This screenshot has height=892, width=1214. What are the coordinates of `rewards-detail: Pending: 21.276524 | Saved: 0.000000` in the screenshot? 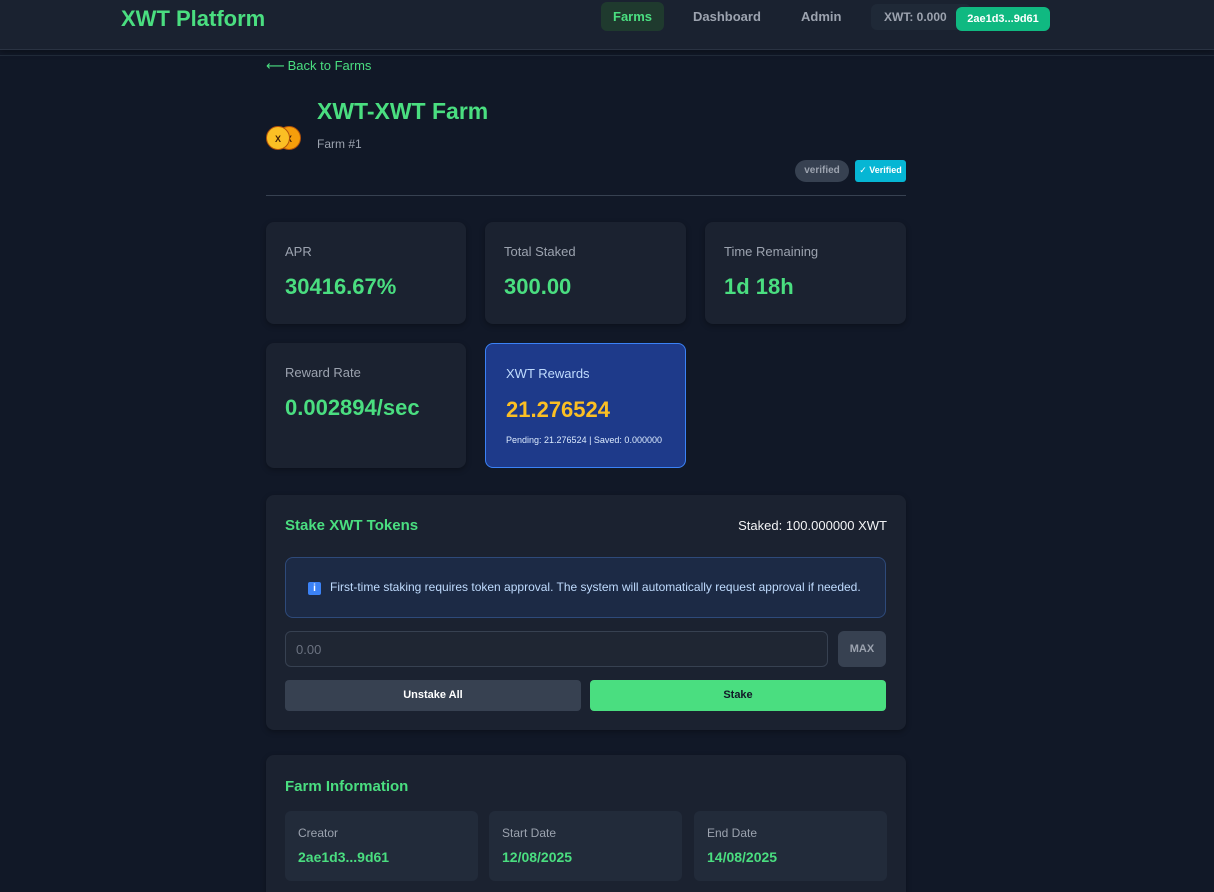 It's located at (584, 440).